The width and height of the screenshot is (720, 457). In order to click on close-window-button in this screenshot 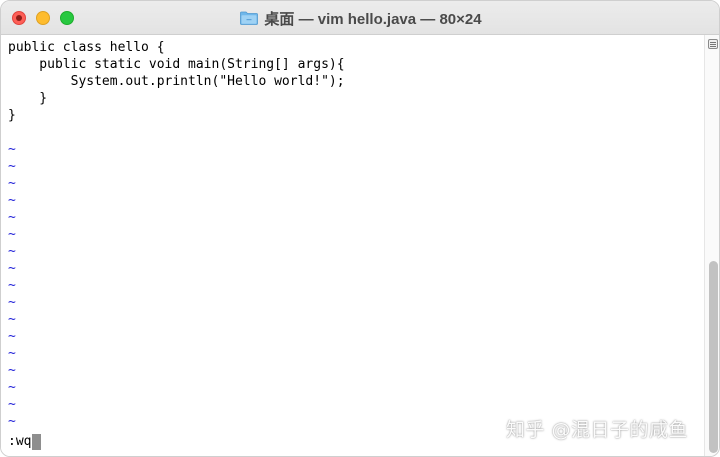, I will do `click(19, 18)`.